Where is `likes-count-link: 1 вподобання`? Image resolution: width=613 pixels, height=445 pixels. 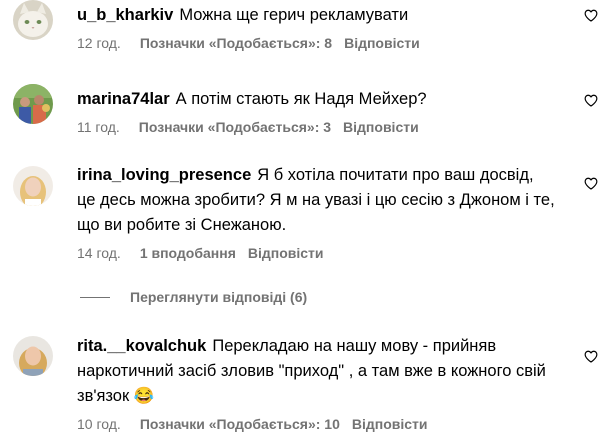
likes-count-link: 1 вподобання is located at coordinates (188, 253).